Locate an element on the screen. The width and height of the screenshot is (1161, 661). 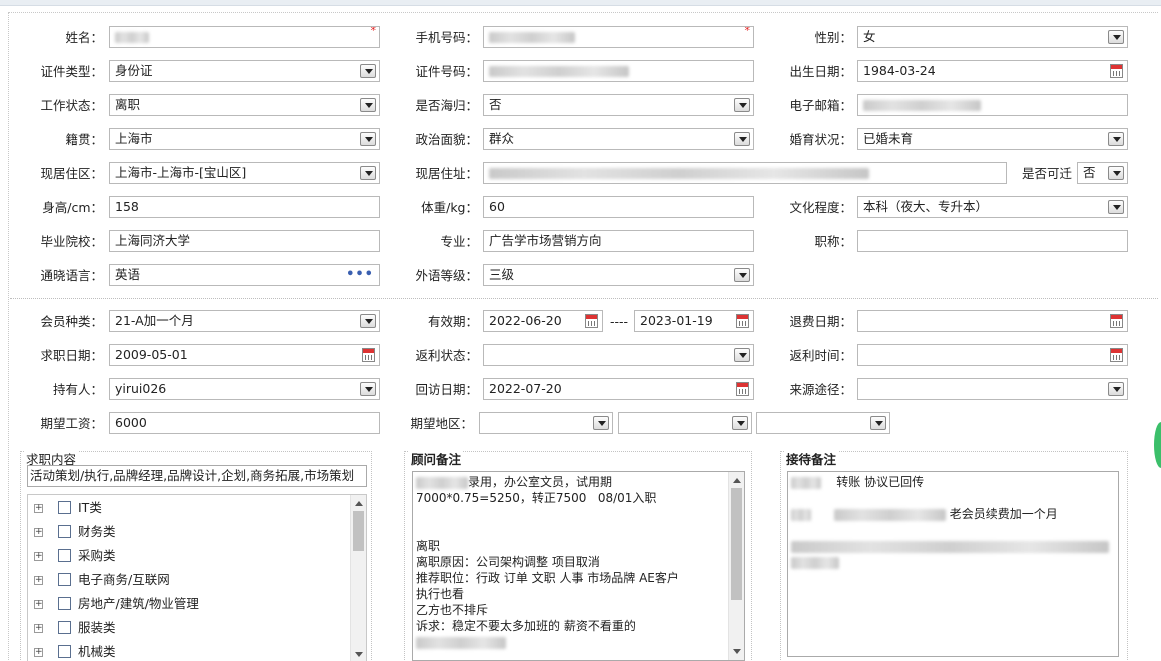
tree-scrollbar is located at coordinates (358, 578).